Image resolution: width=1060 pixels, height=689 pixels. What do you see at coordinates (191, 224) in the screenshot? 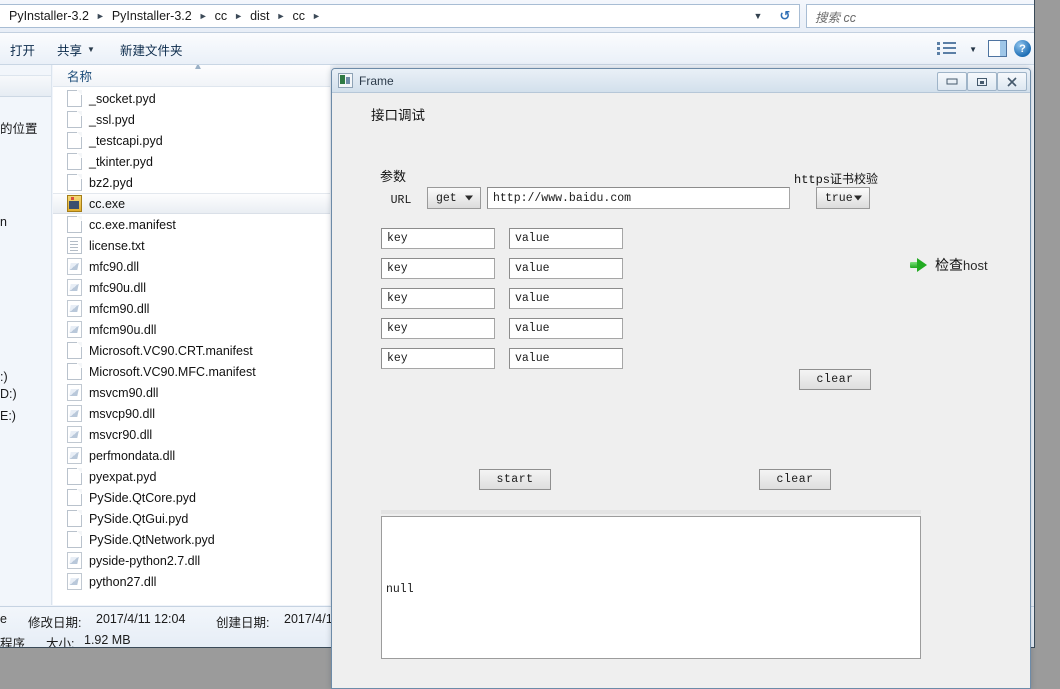
I see `file-row: cc.exe.manifest` at bounding box center [191, 224].